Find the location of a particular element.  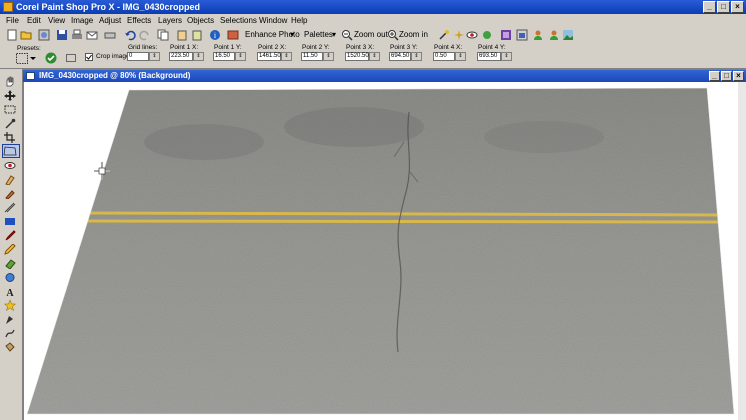

close-button: × is located at coordinates (737, 7).